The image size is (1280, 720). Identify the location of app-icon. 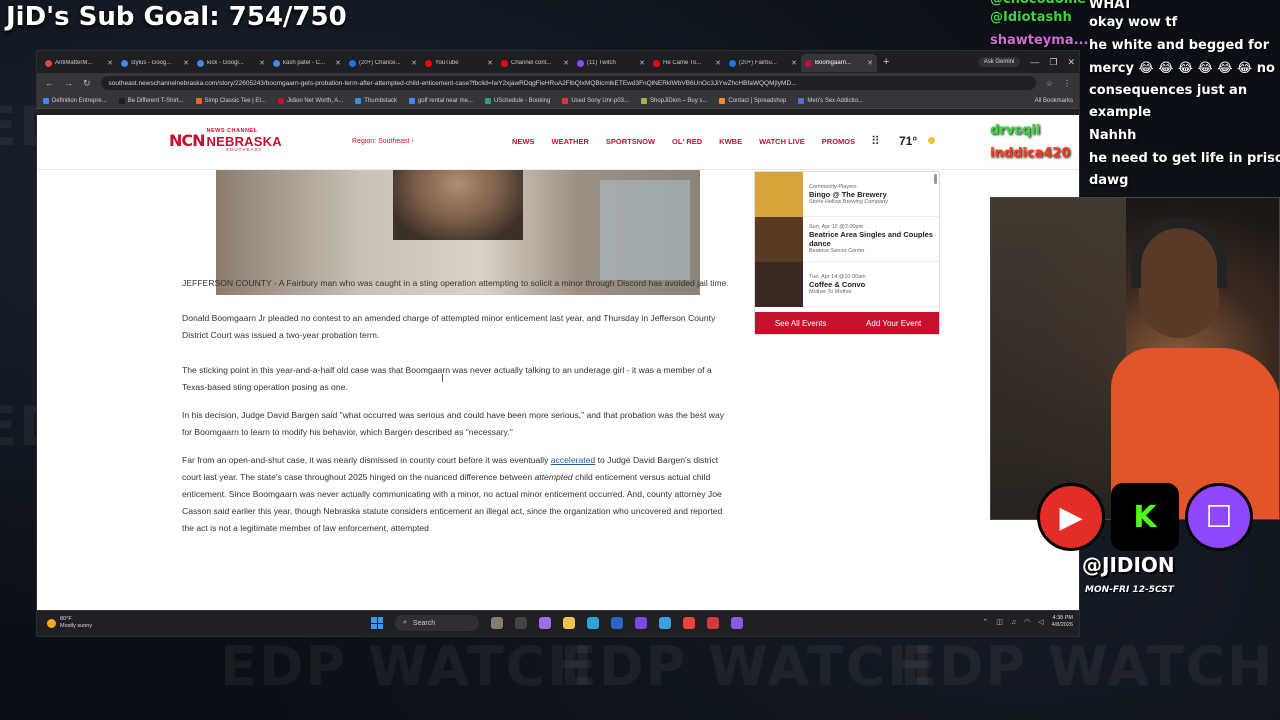
(665, 623).